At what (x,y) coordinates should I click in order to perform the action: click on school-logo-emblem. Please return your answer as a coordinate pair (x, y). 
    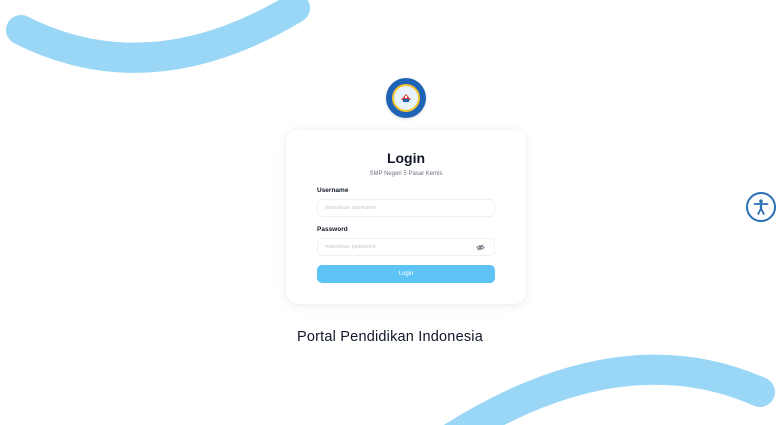
    Looking at the image, I should click on (406, 98).